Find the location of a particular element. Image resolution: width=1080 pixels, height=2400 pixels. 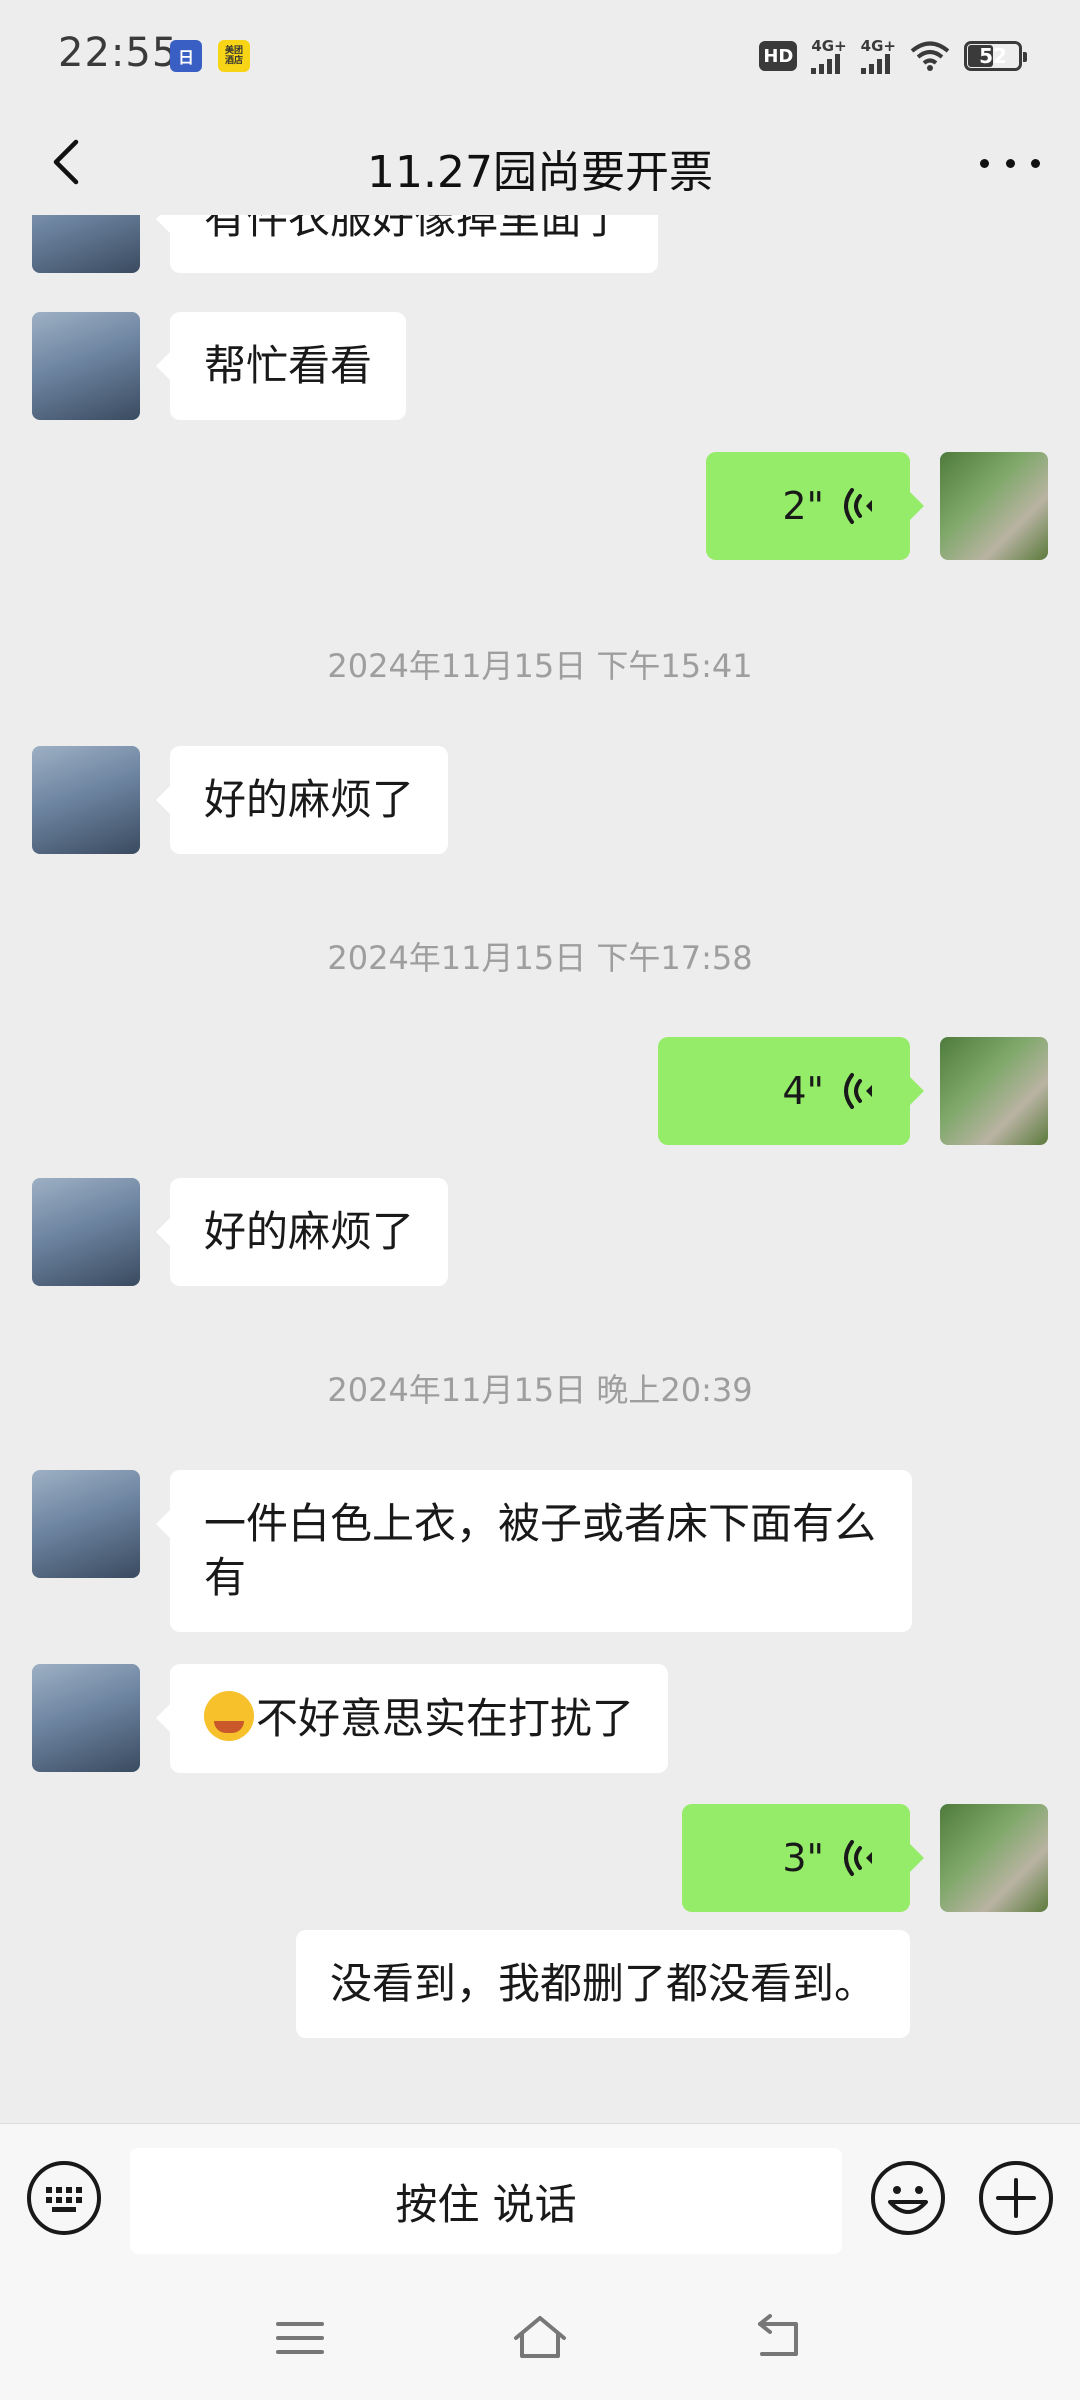

more-dots-icon is located at coordinates (1010, 163).